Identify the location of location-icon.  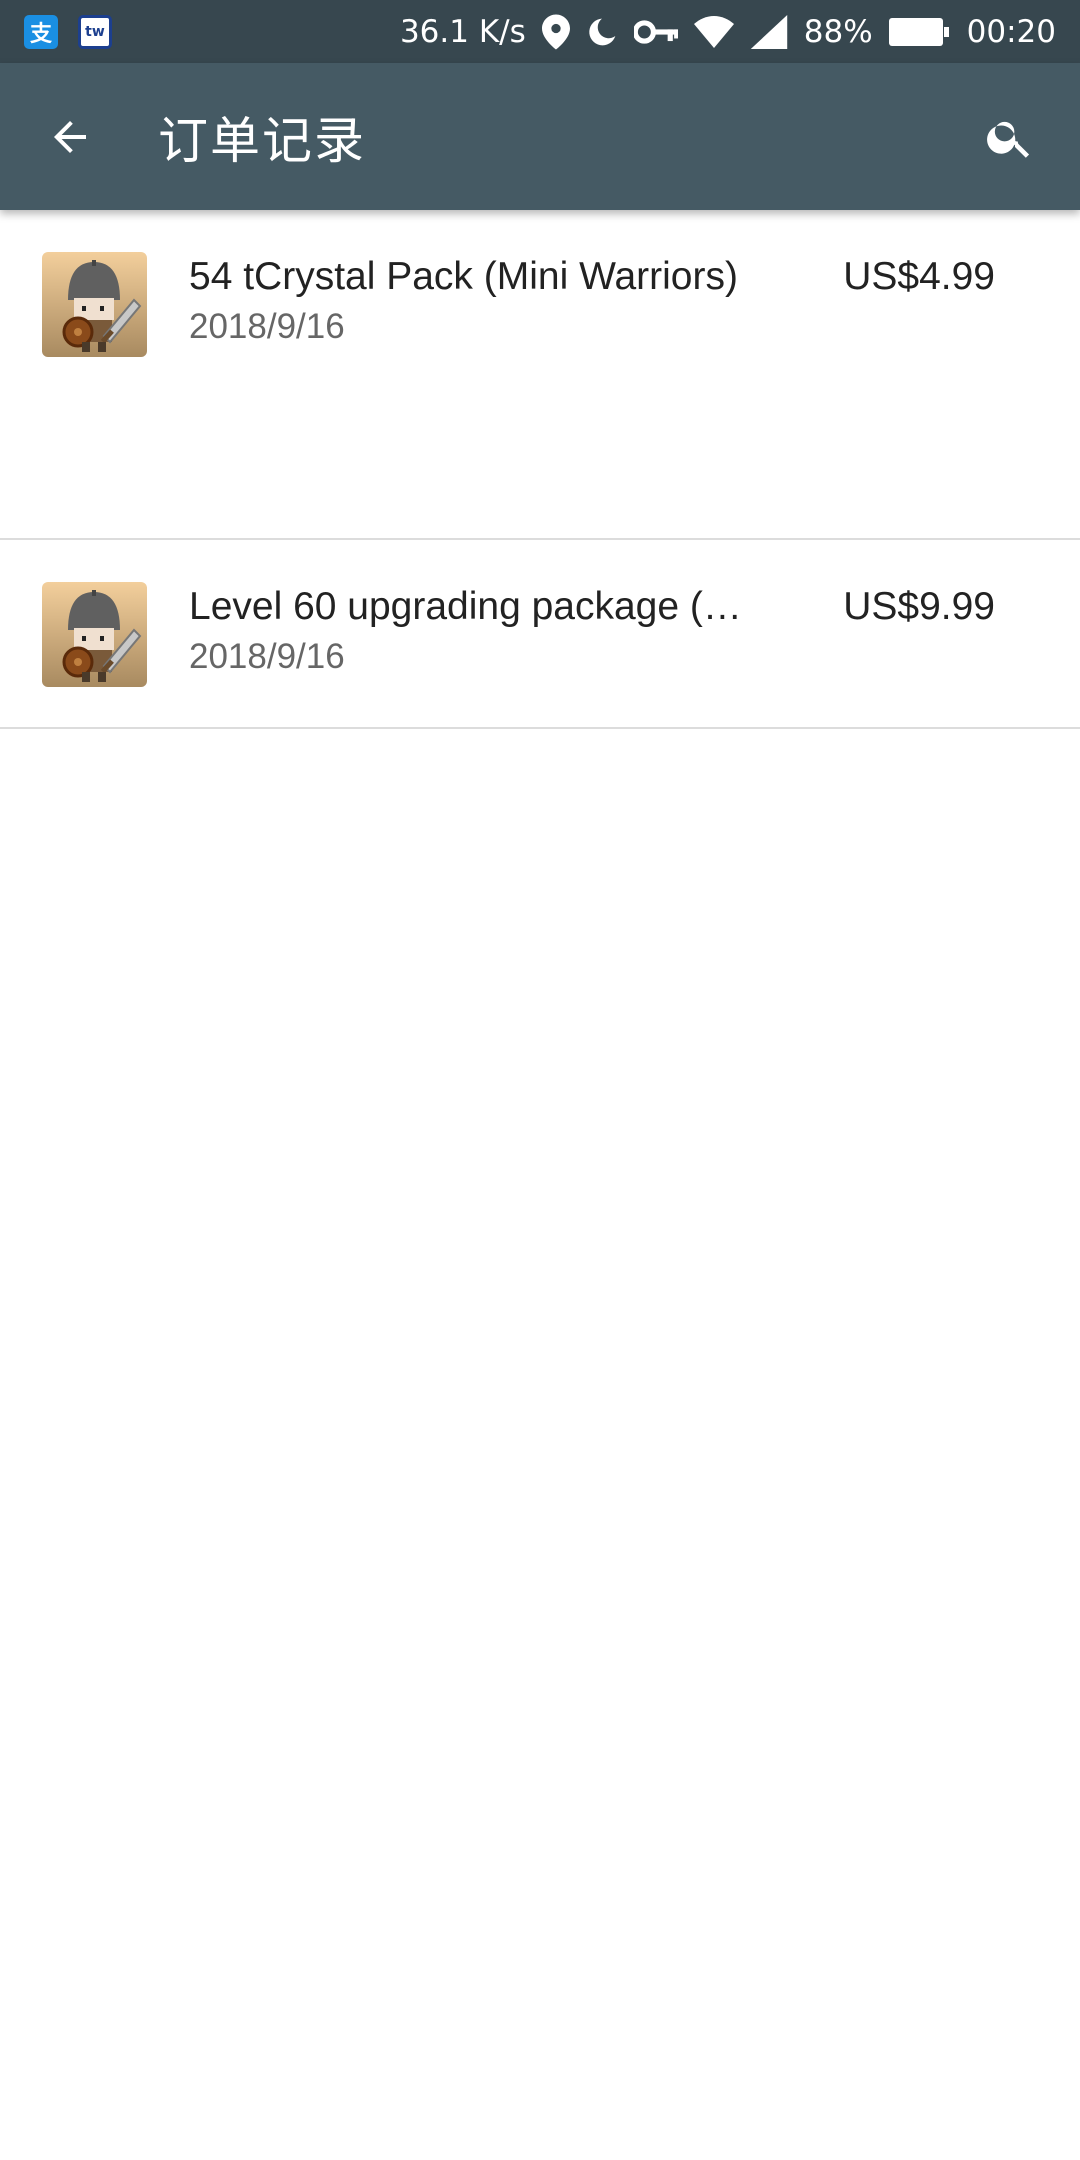
(555, 32).